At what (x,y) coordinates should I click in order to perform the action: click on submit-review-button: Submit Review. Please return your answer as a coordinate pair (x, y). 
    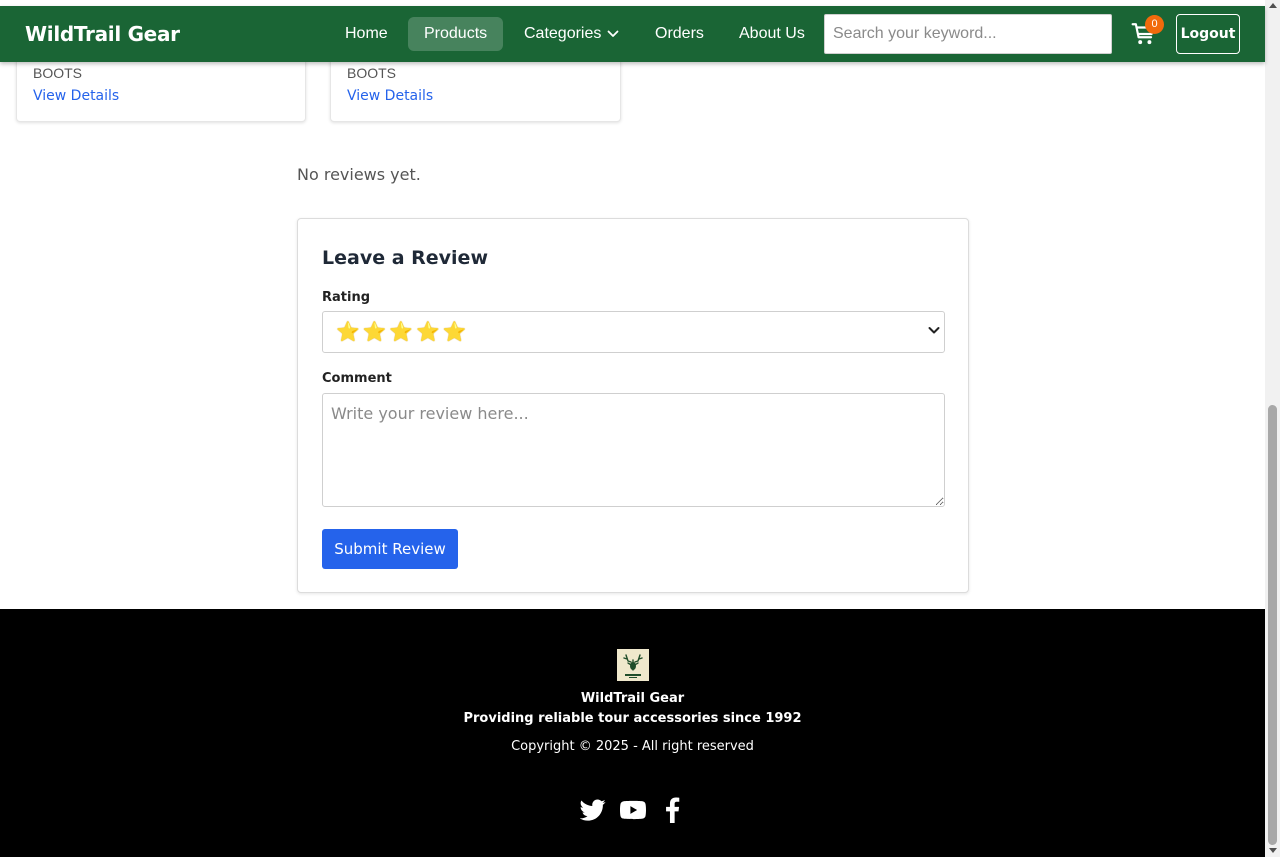
    Looking at the image, I should click on (390, 549).